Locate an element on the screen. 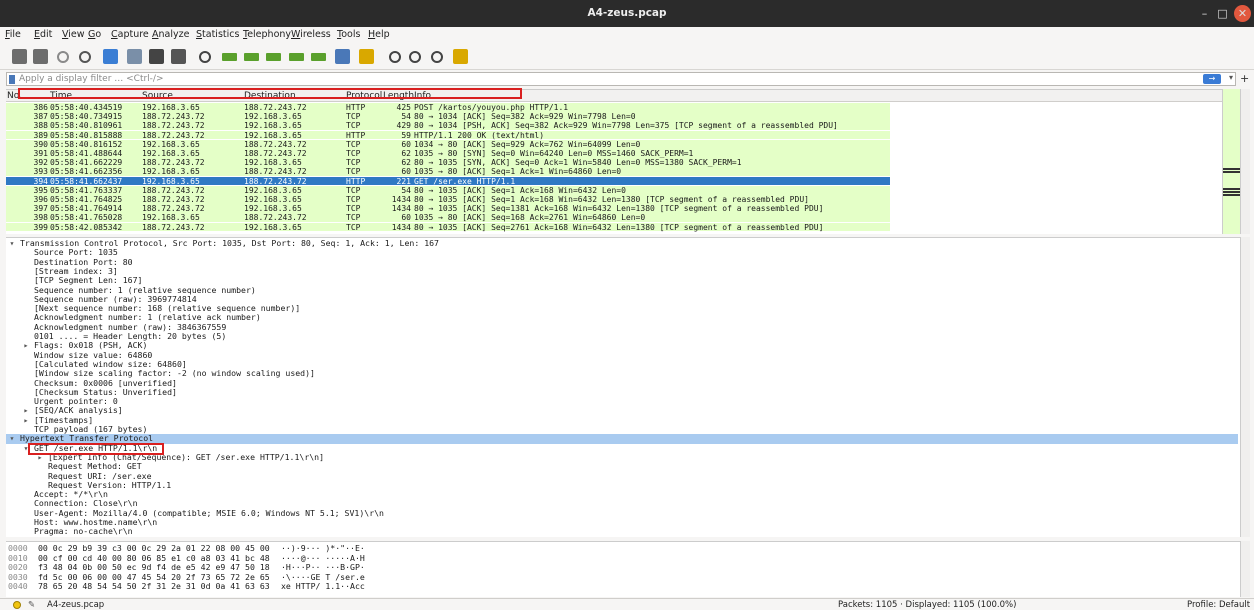 This screenshot has height=610, width=1254. menu-wireless: Wireless is located at coordinates (311, 34).